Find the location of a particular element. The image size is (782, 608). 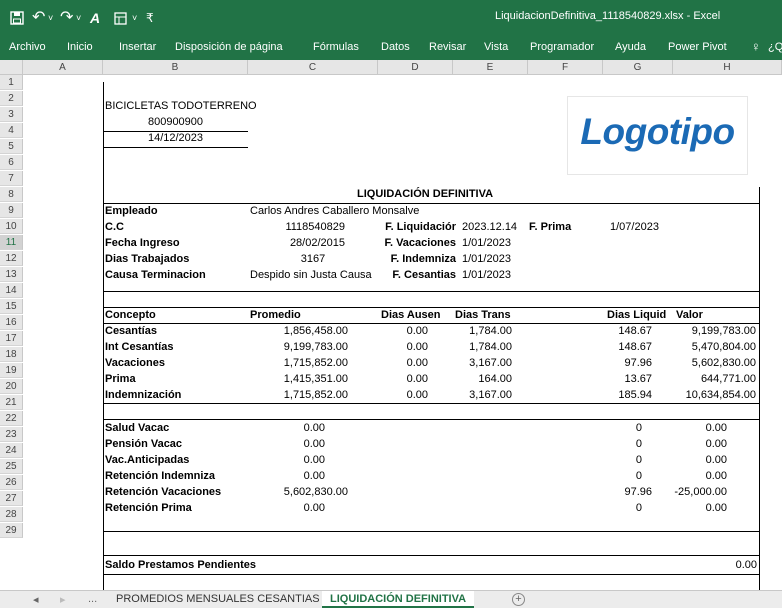

row-header: 16 is located at coordinates (11, 322).